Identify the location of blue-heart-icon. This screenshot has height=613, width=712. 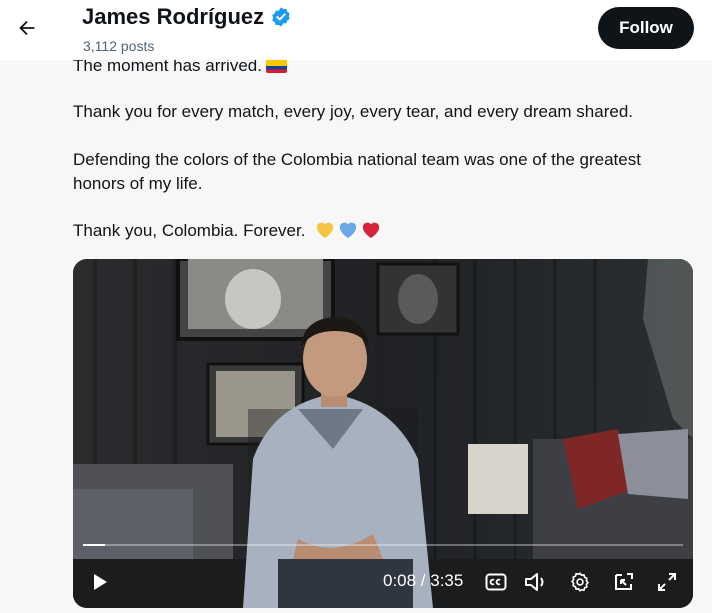
(348, 230).